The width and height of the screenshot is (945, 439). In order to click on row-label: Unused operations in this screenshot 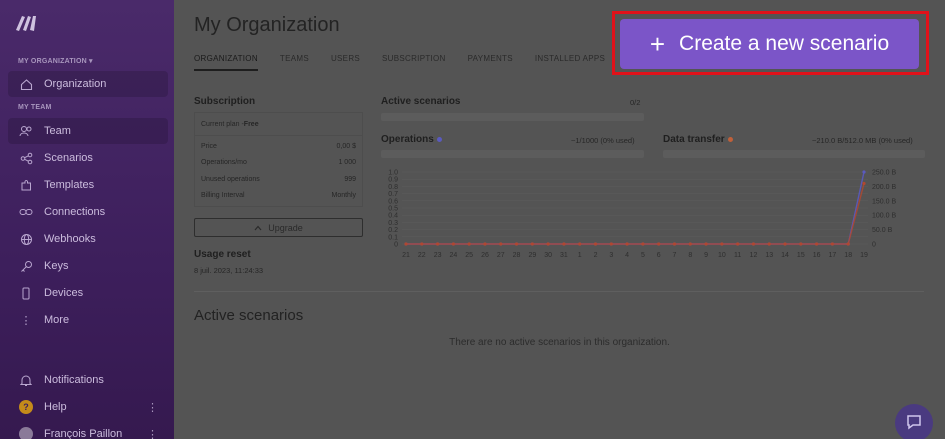, I will do `click(230, 179)`.